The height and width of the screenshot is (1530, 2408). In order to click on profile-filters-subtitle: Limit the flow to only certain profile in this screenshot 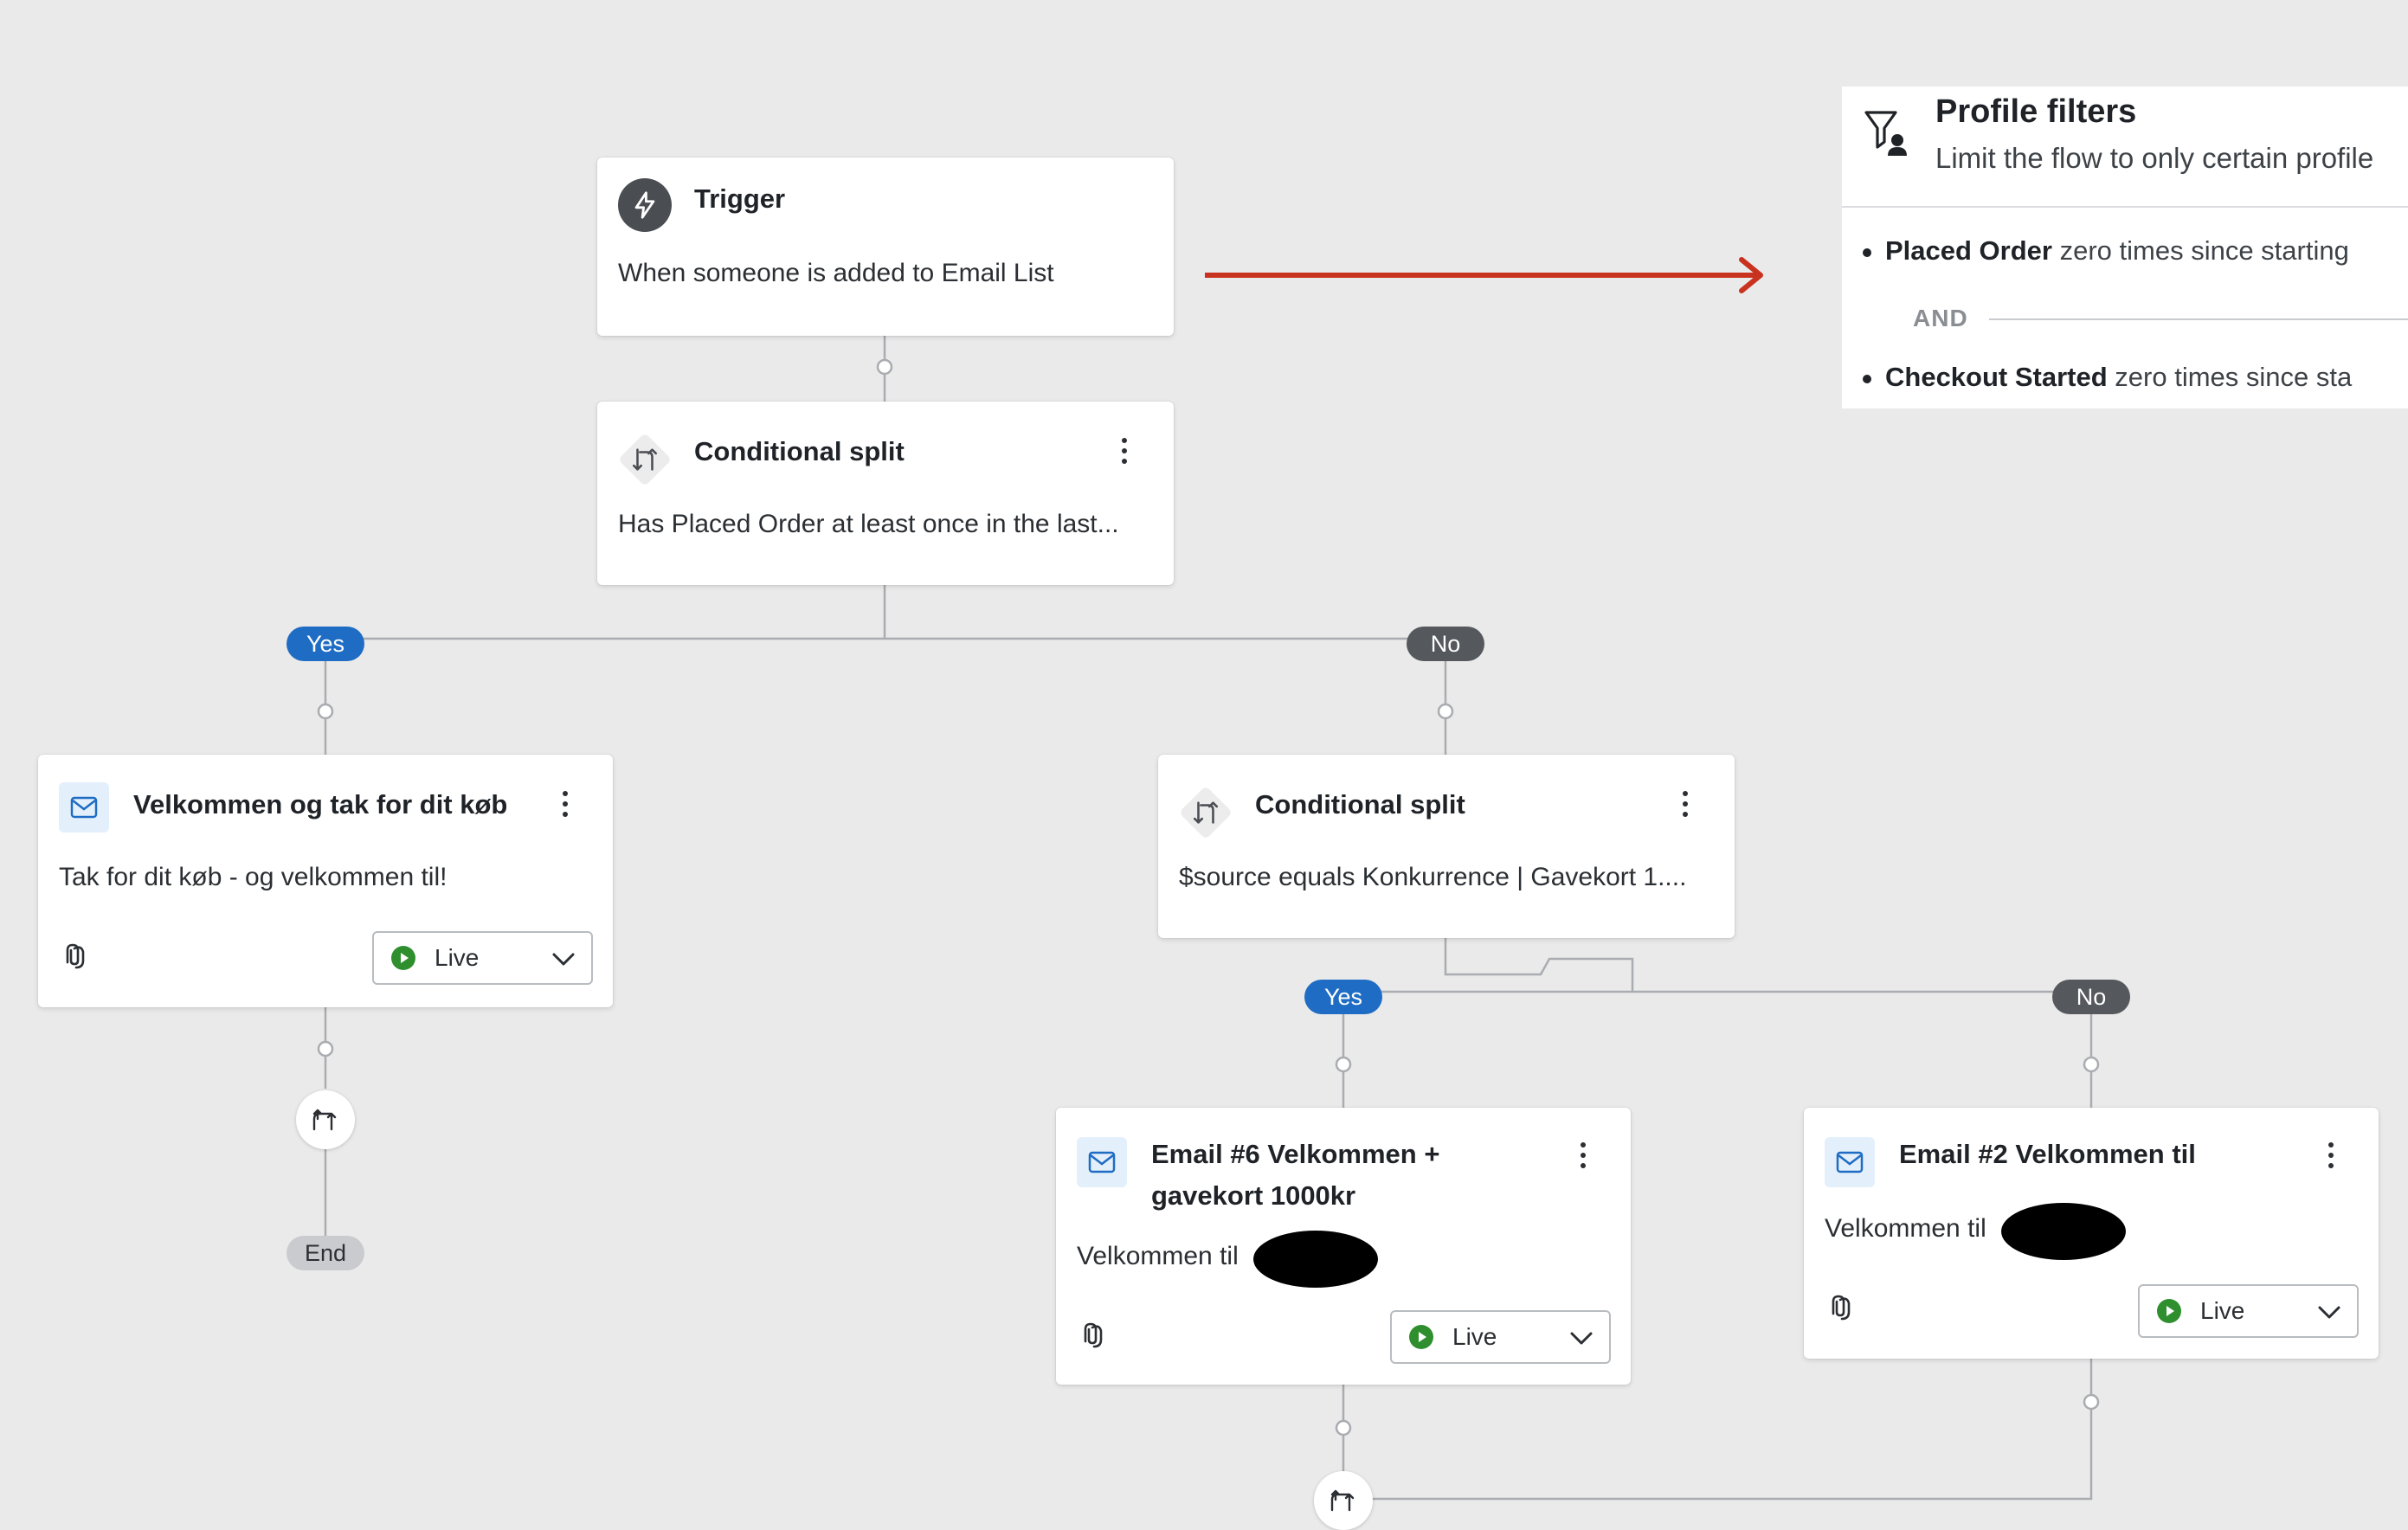, I will do `click(2154, 158)`.